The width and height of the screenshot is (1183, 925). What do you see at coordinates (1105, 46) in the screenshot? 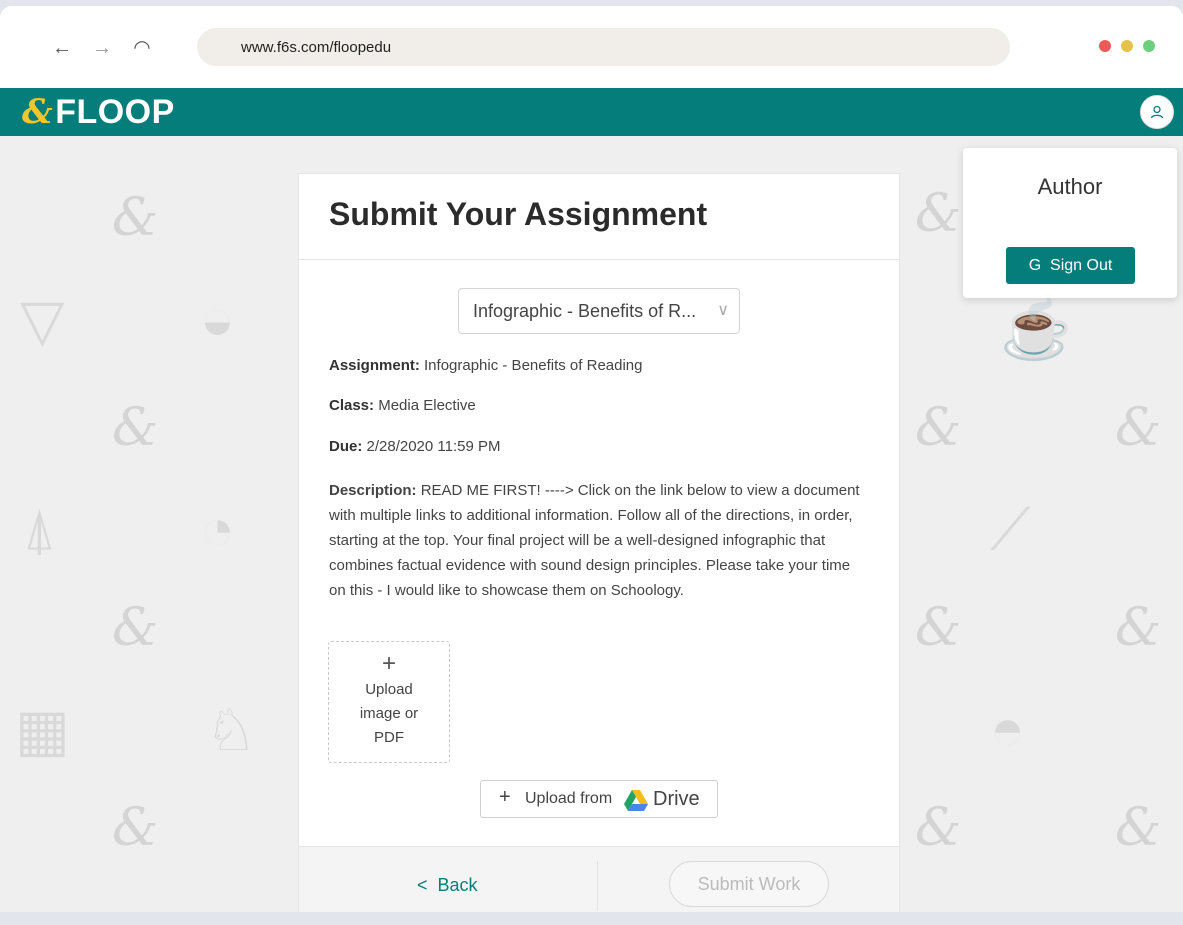
I see `close-dot` at bounding box center [1105, 46].